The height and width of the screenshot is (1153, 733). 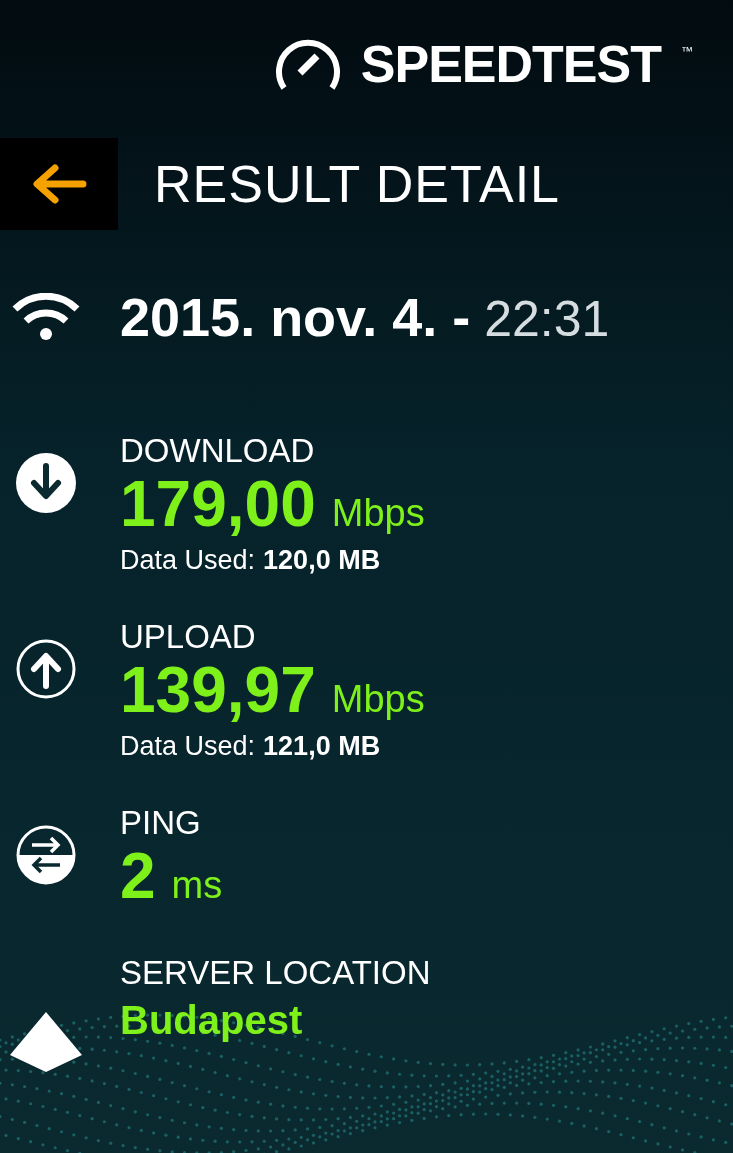 What do you see at coordinates (46, 317) in the screenshot?
I see `wifi-icon` at bounding box center [46, 317].